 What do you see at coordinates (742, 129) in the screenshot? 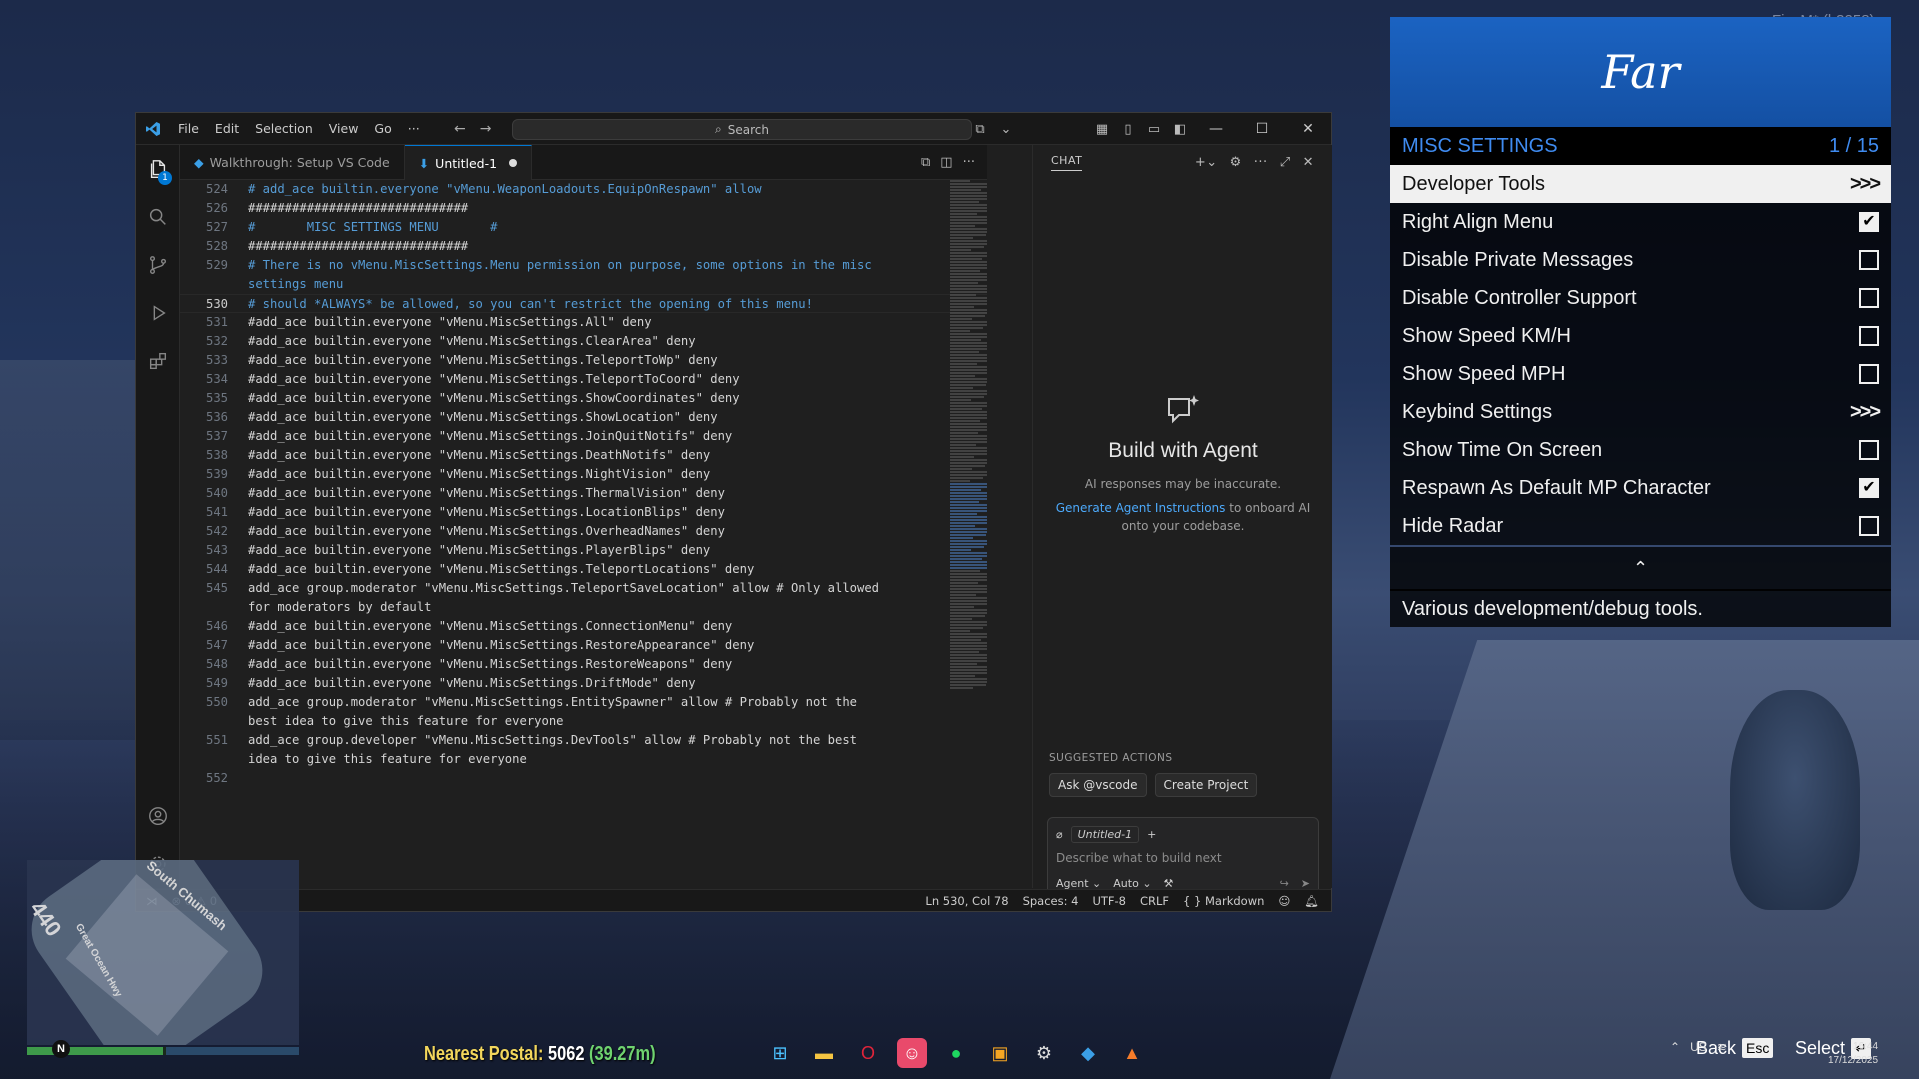
I see `command-search-box: ⌕ Search` at bounding box center [742, 129].